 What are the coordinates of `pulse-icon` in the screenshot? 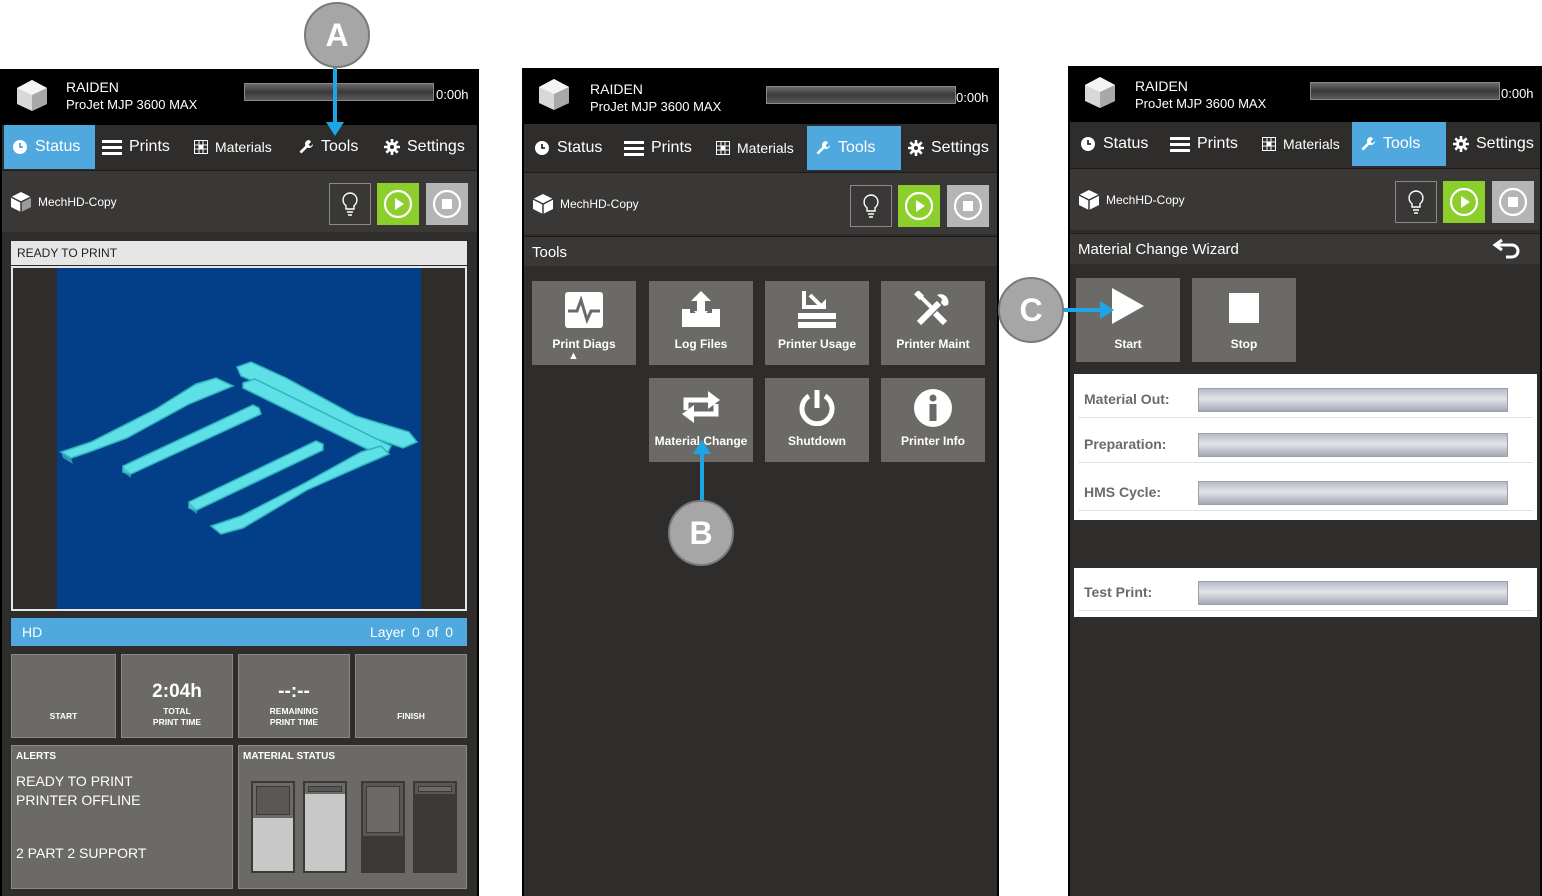 It's located at (584, 310).